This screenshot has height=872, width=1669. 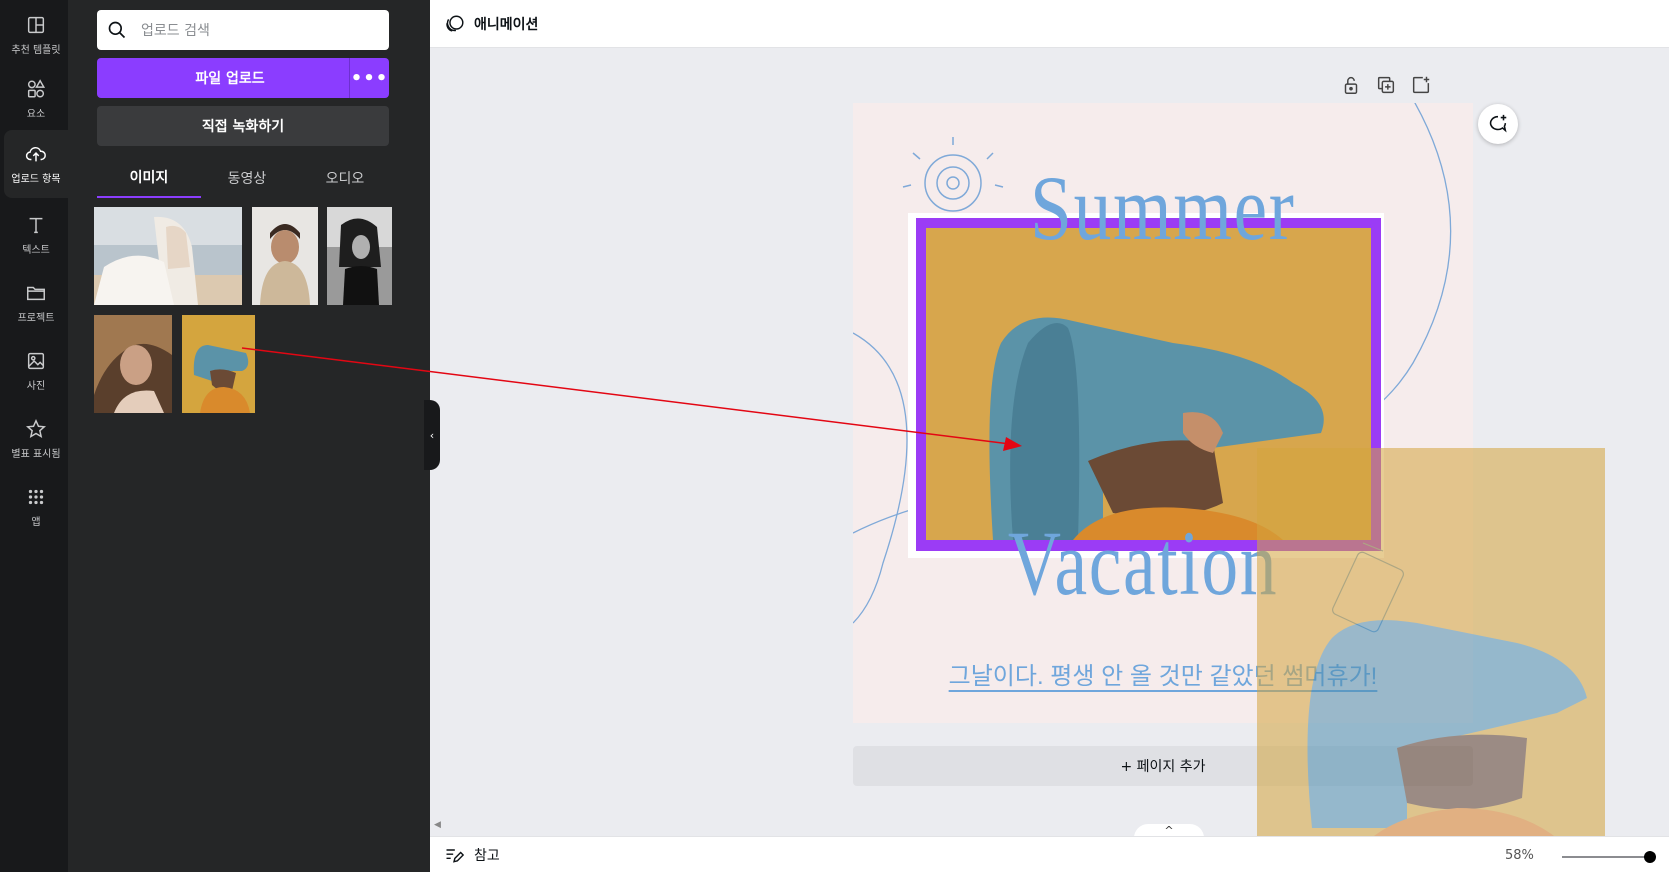 What do you see at coordinates (455, 855) in the screenshot?
I see `notes-icon` at bounding box center [455, 855].